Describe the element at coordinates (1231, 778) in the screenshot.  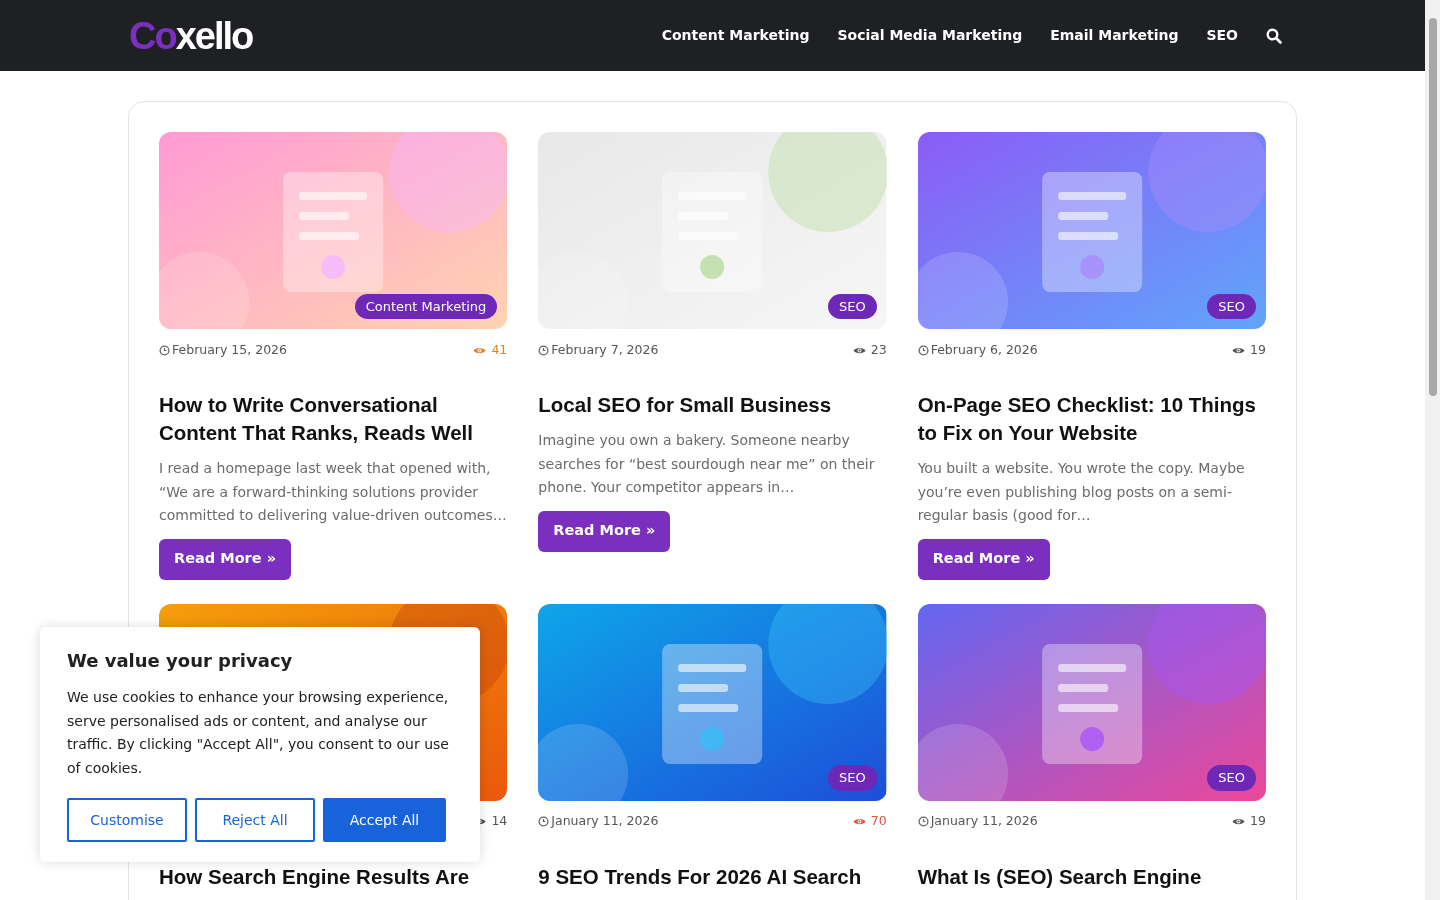
I see `category-tag: SEO` at that location.